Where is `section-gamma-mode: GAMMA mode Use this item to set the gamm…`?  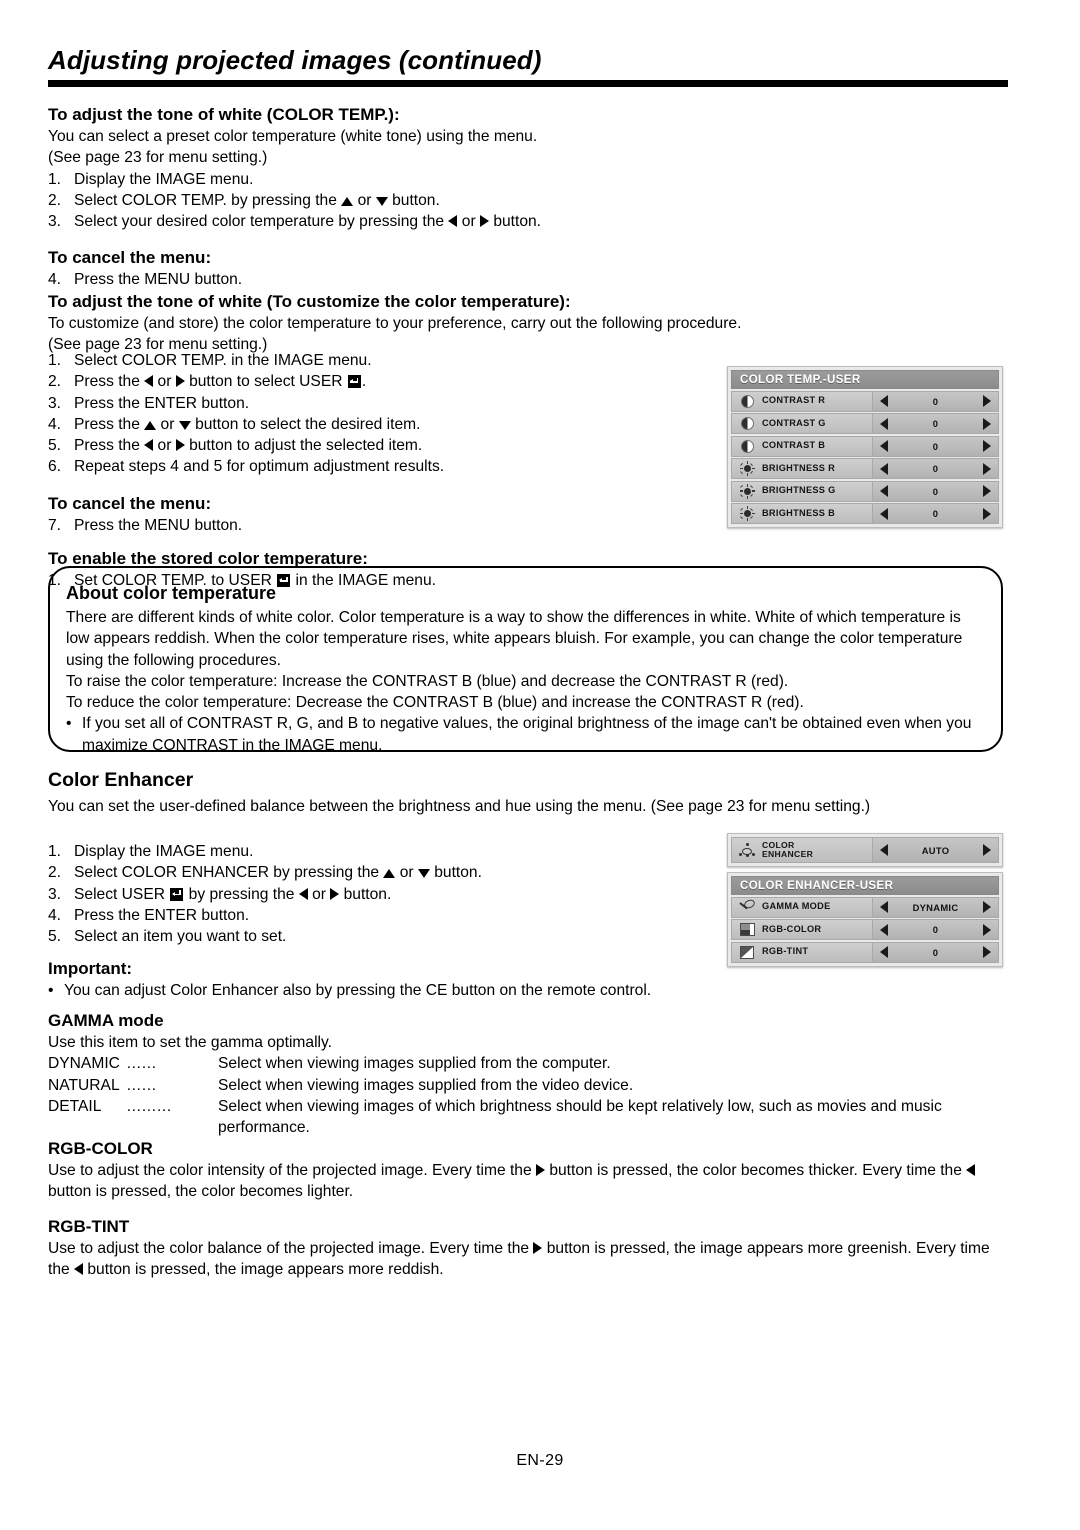 section-gamma-mode: GAMMA mode Use this item to set the gamm… is located at coordinates (524, 1074).